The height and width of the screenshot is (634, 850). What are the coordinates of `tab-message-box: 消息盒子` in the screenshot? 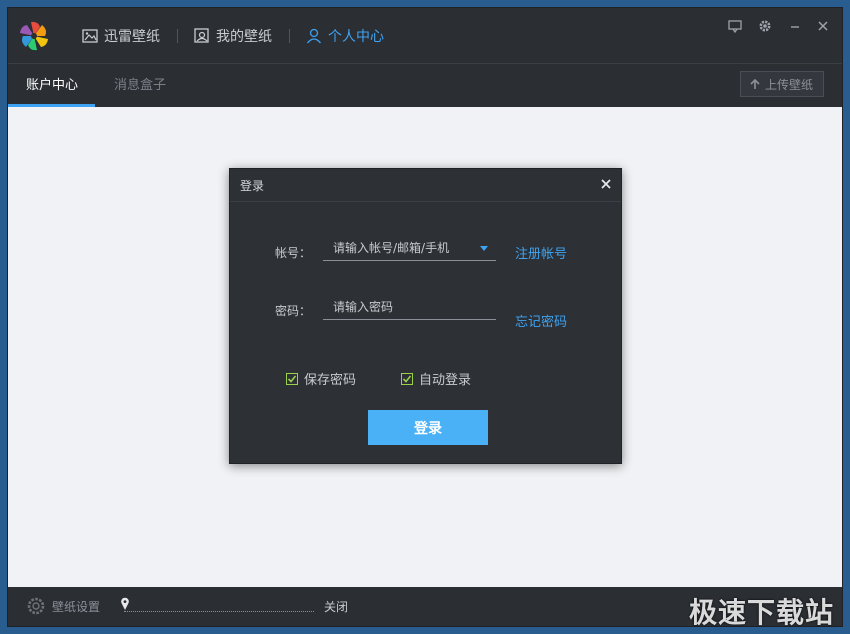 It's located at (140, 85).